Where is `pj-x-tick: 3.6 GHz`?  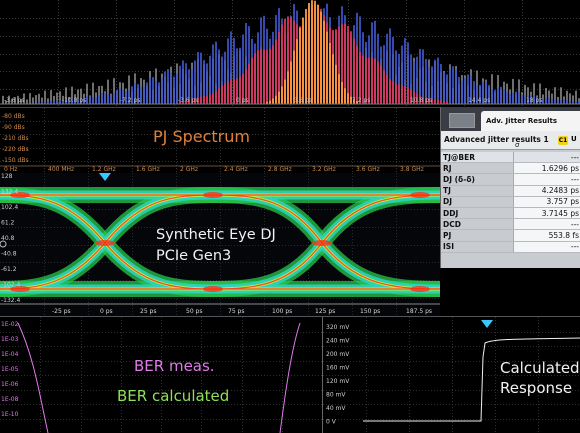
pj-x-tick: 3.6 GHz is located at coordinates (368, 169).